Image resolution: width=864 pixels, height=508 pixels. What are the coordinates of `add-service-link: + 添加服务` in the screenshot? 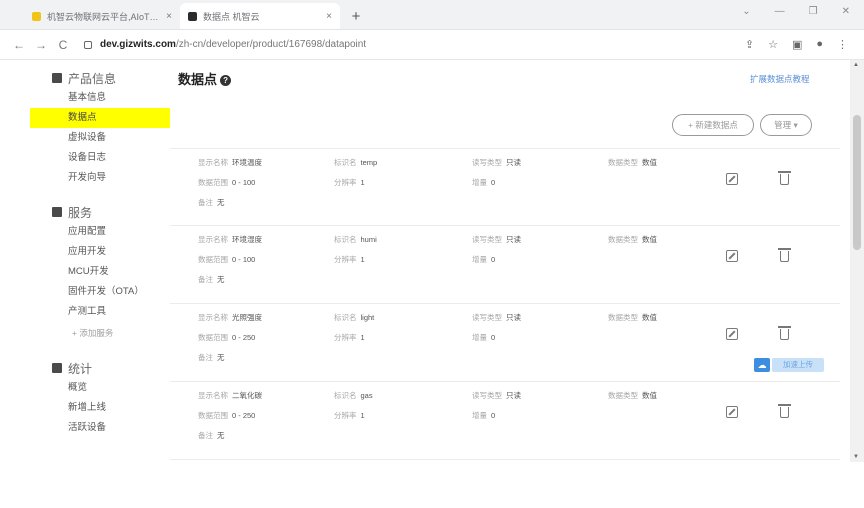 It's located at (100, 333).